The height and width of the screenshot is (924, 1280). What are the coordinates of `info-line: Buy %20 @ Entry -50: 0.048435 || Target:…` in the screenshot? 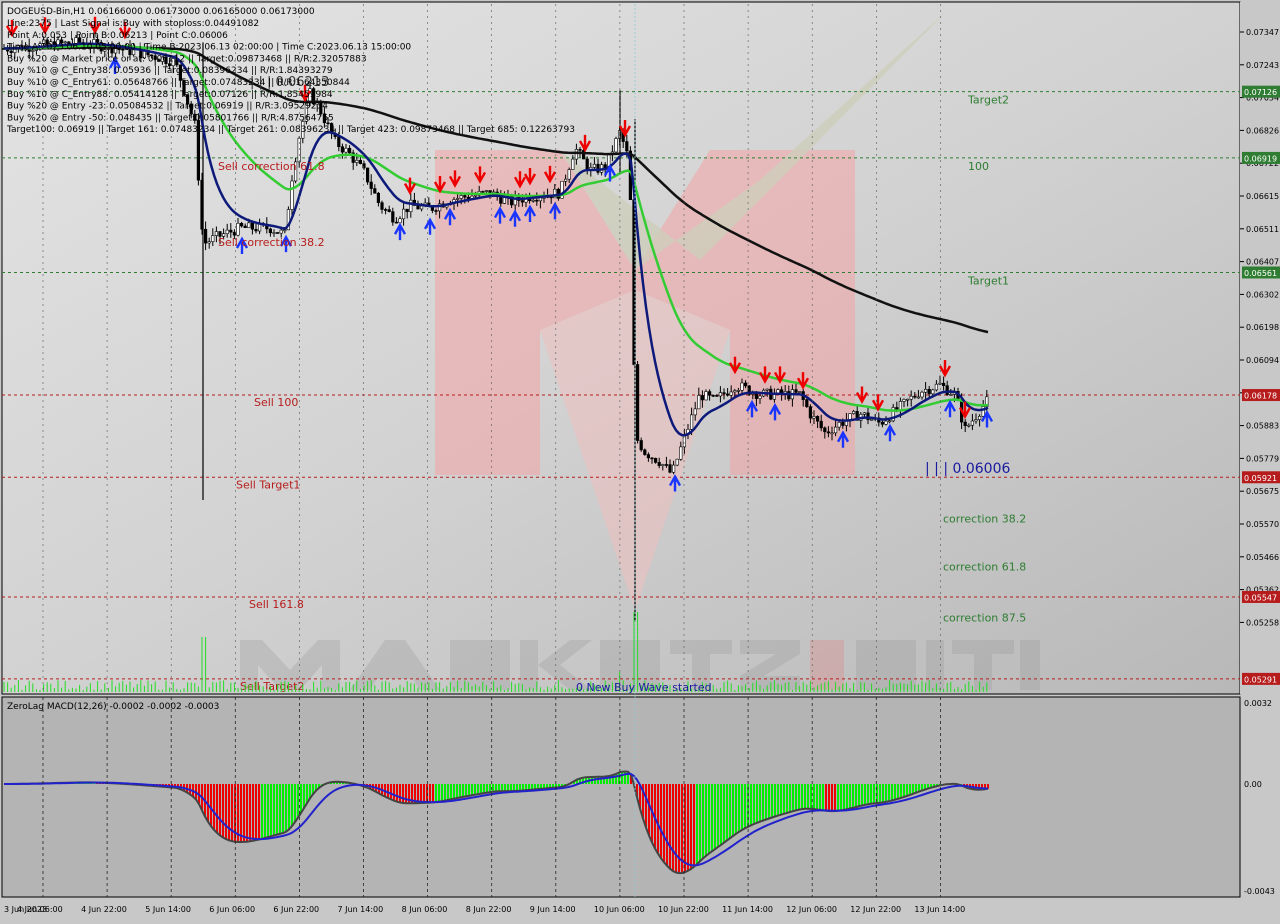 It's located at (170, 118).